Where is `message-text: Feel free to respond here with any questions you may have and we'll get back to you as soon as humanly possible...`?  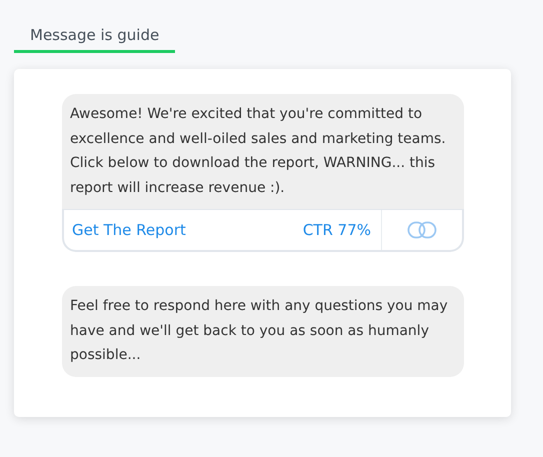
message-text: Feel free to respond here with any questions you may have and we'll get back to you as soon as humanly possible... is located at coordinates (259, 331).